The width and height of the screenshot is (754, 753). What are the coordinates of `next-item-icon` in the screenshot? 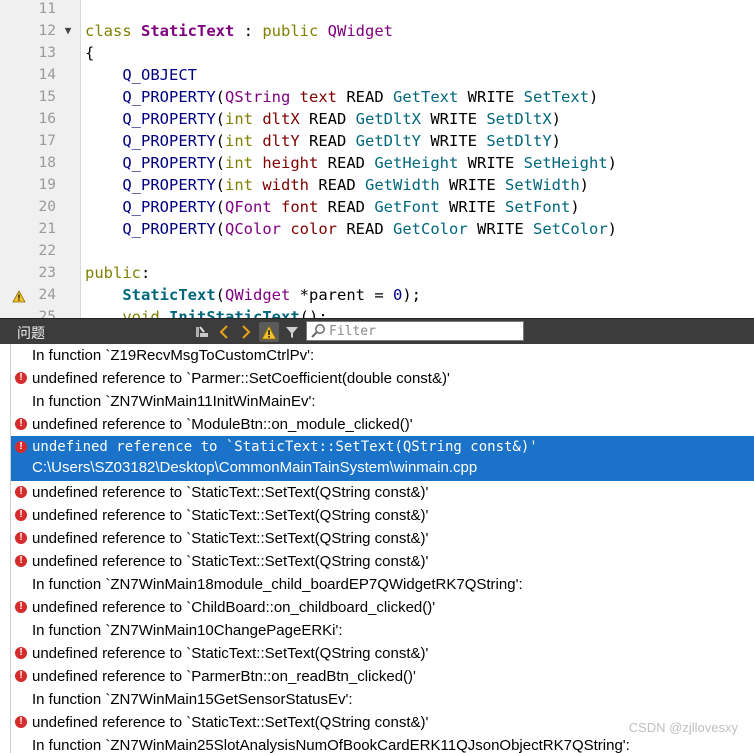 It's located at (246, 332).